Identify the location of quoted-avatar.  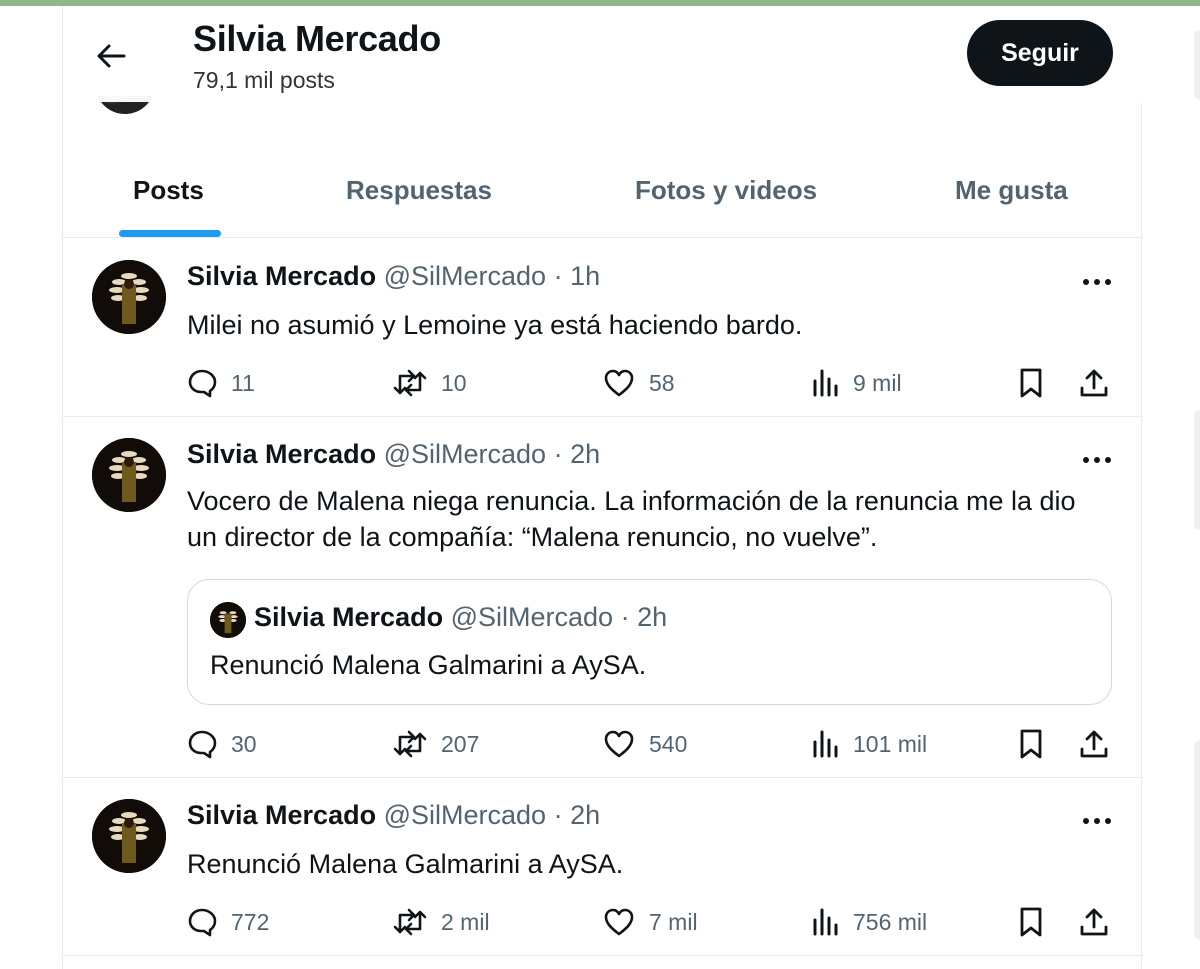
(228, 620).